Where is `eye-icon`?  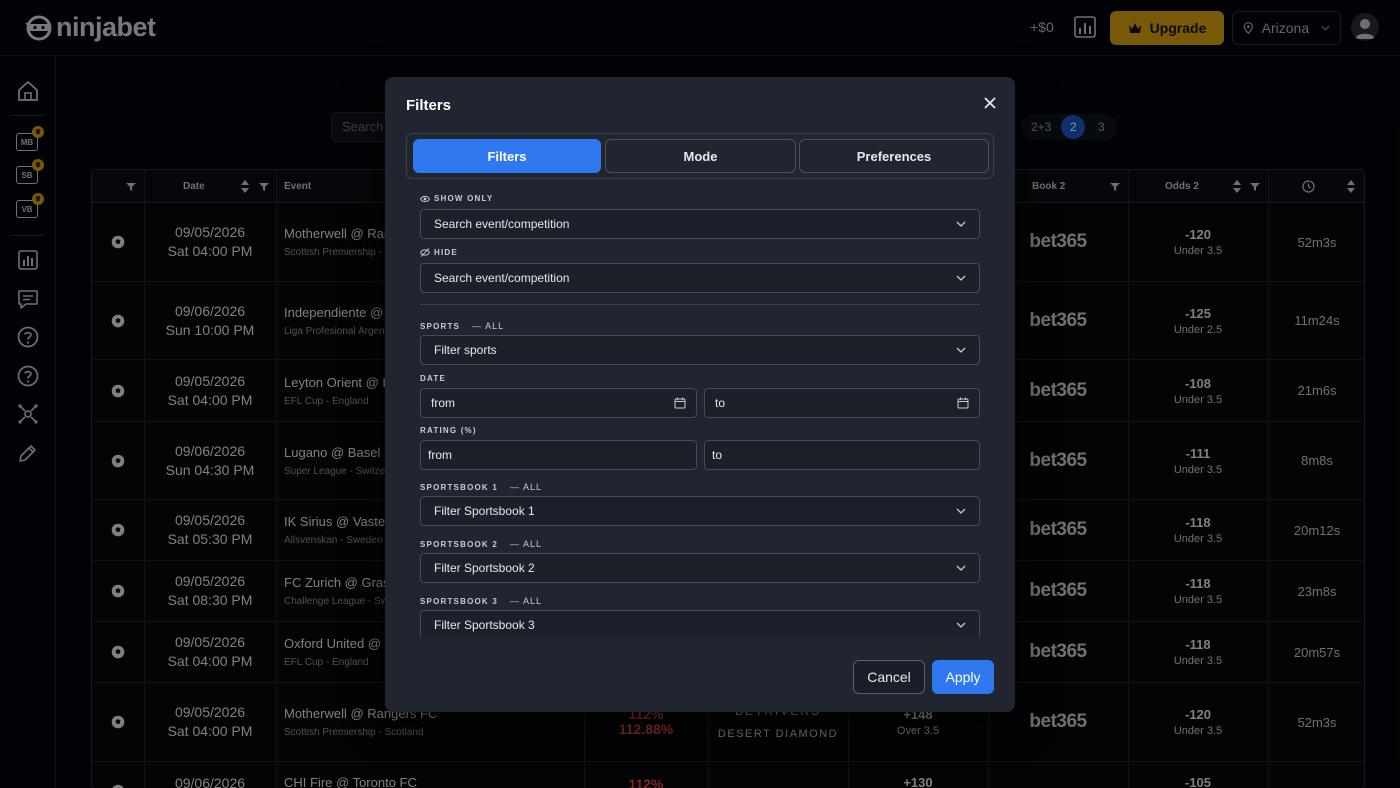
eye-icon is located at coordinates (425, 198).